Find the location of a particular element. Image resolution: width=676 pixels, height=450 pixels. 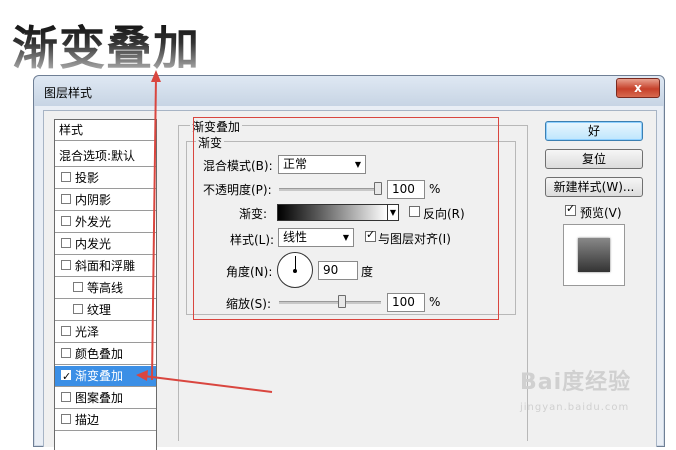

watermark-url: jingyan.baidu.com is located at coordinates (575, 407).